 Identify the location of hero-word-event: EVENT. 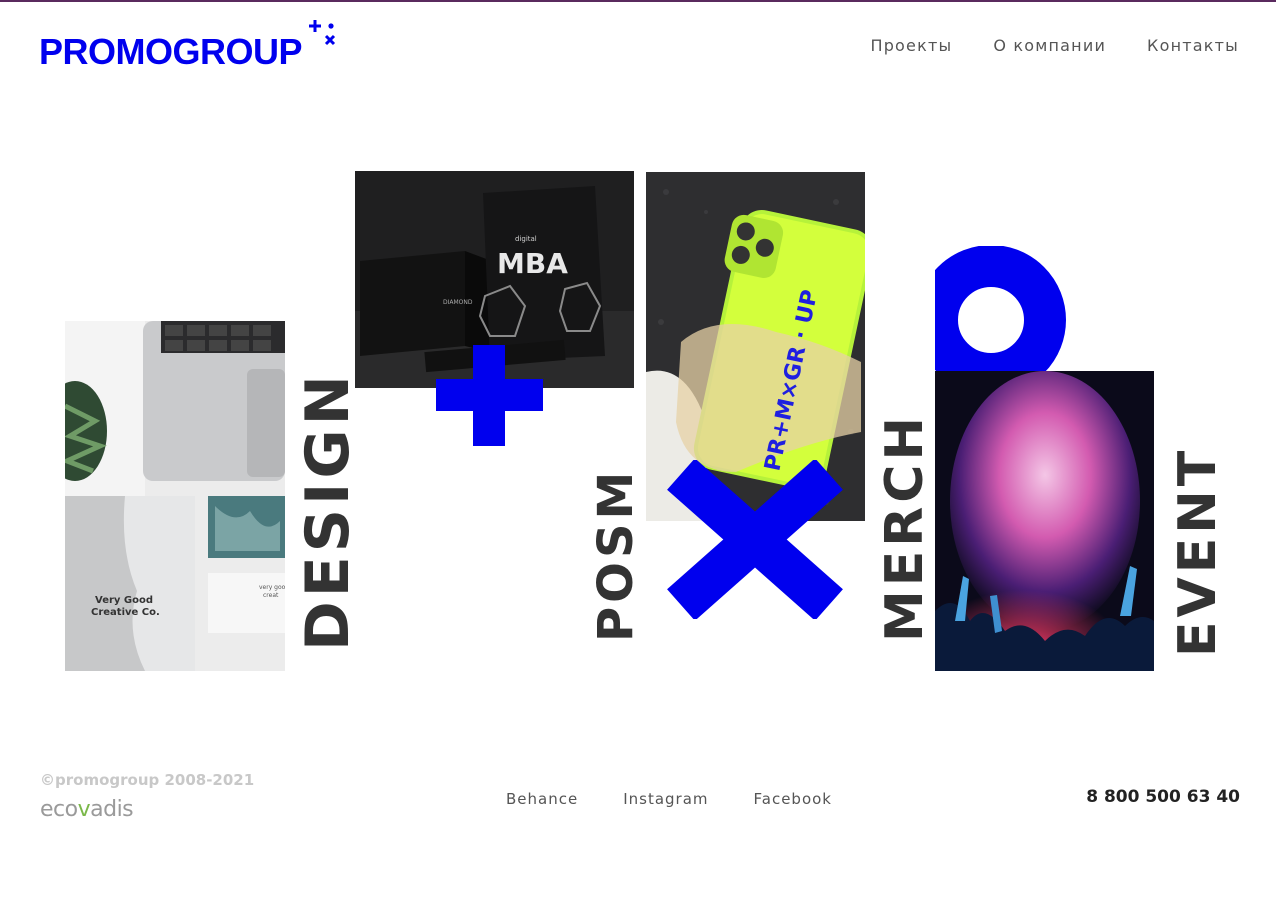
(1198, 552).